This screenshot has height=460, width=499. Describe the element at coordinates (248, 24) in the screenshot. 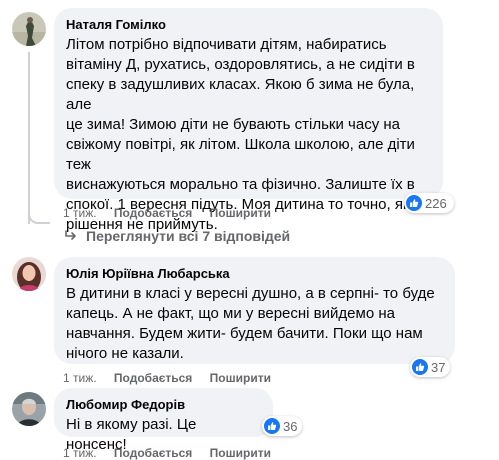

I see `comment-author: Наталя Гомілко` at that location.